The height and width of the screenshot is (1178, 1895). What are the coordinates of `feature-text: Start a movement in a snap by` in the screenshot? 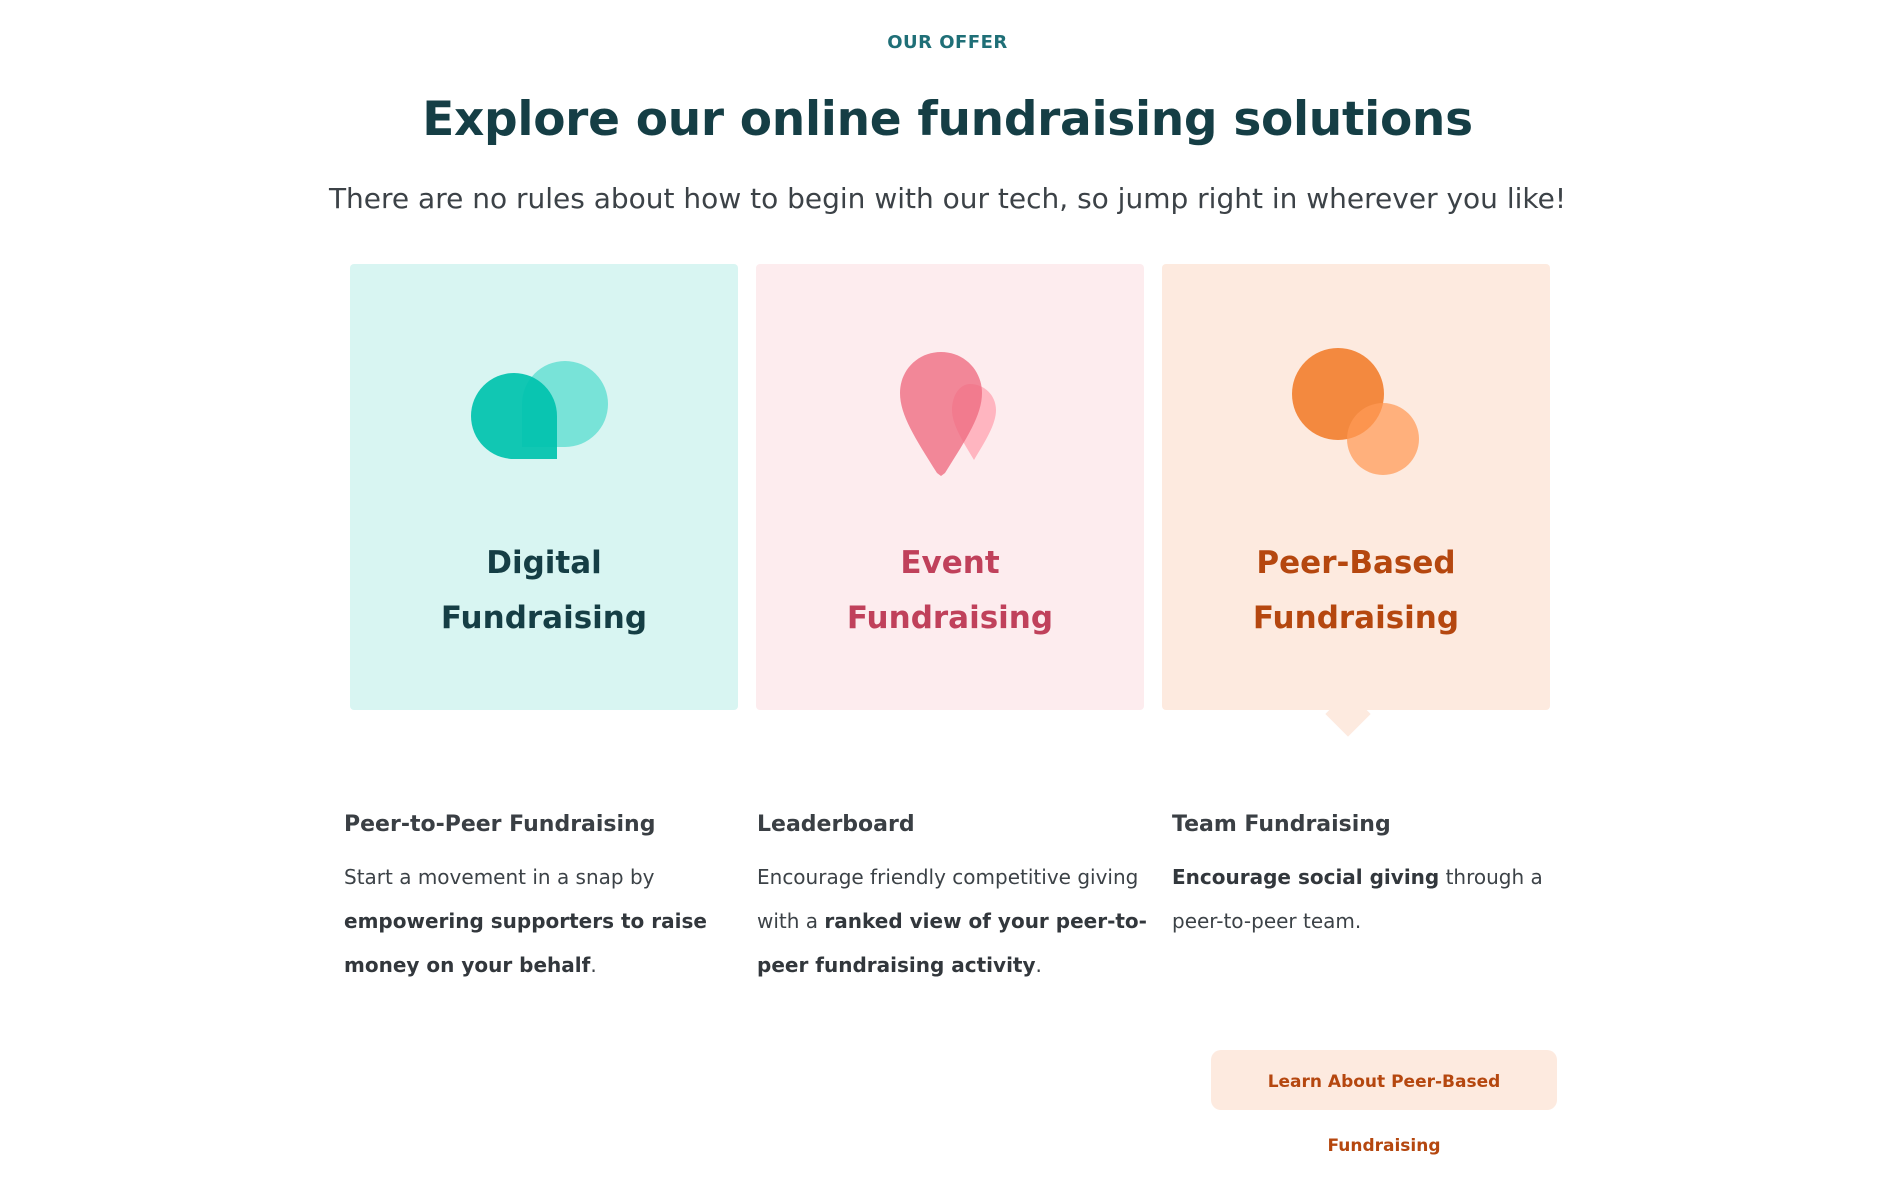 It's located at (499, 877).